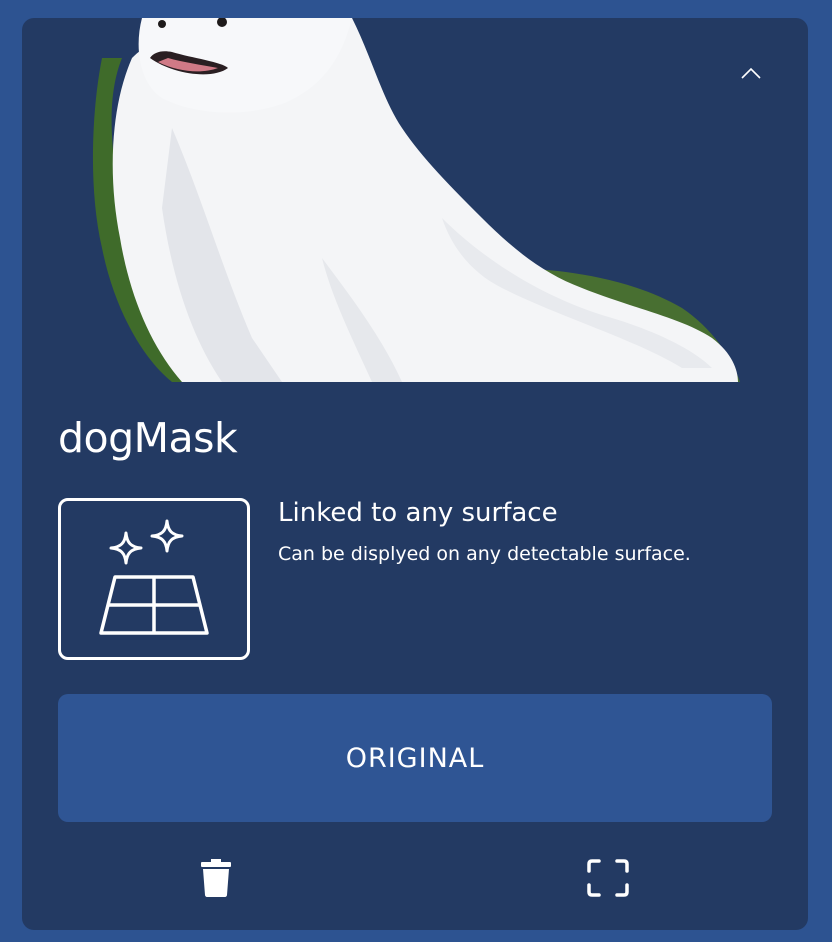 This screenshot has width=832, height=942. I want to click on delete-button, so click(216, 878).